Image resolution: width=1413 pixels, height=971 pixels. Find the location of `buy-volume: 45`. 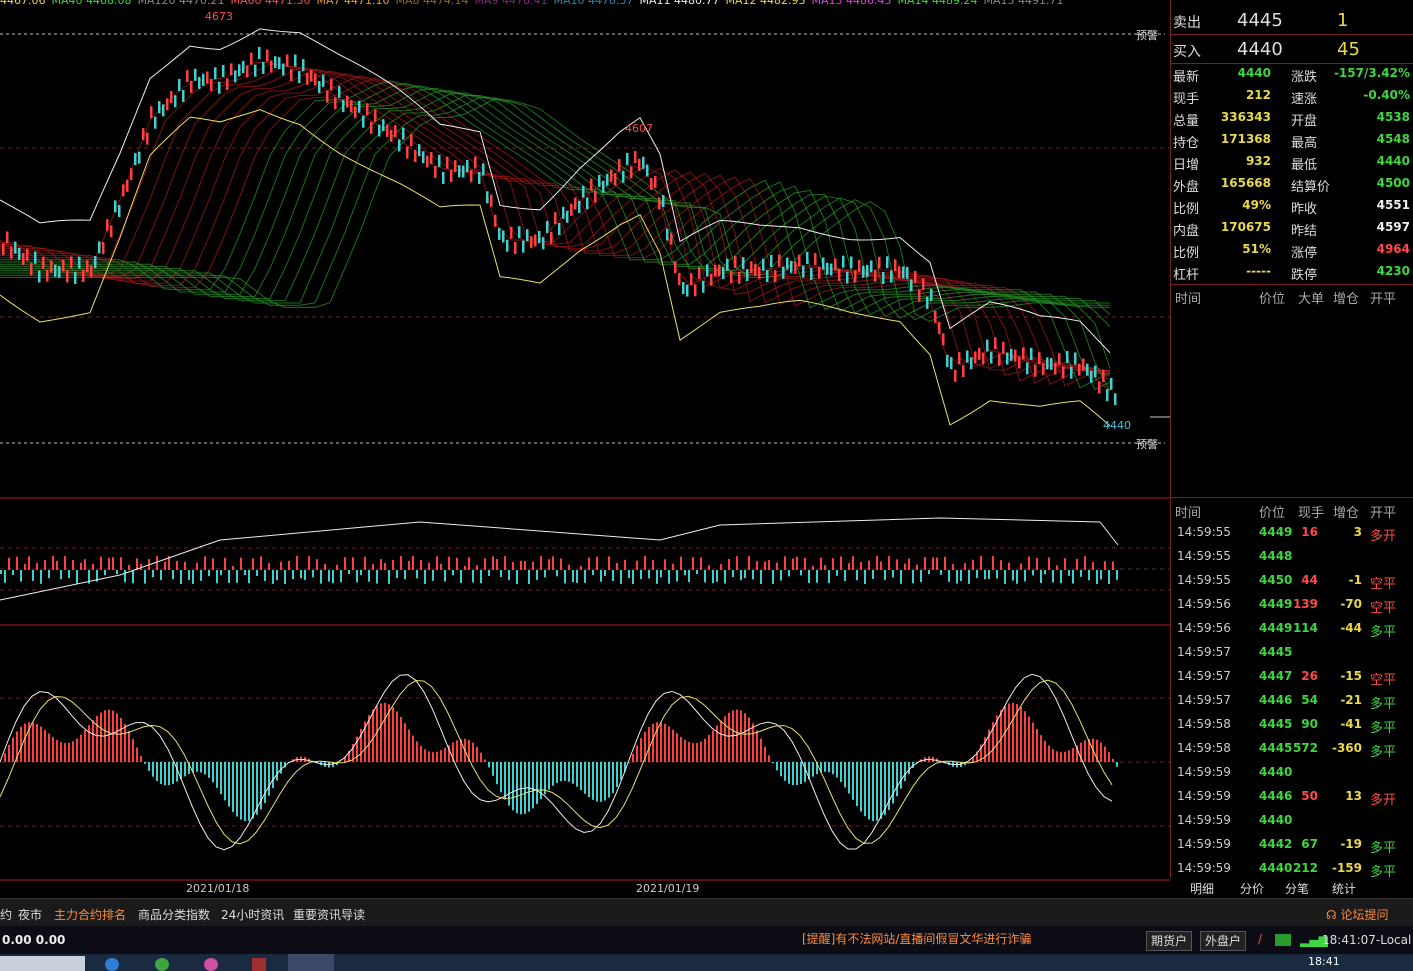

buy-volume: 45 is located at coordinates (1348, 49).